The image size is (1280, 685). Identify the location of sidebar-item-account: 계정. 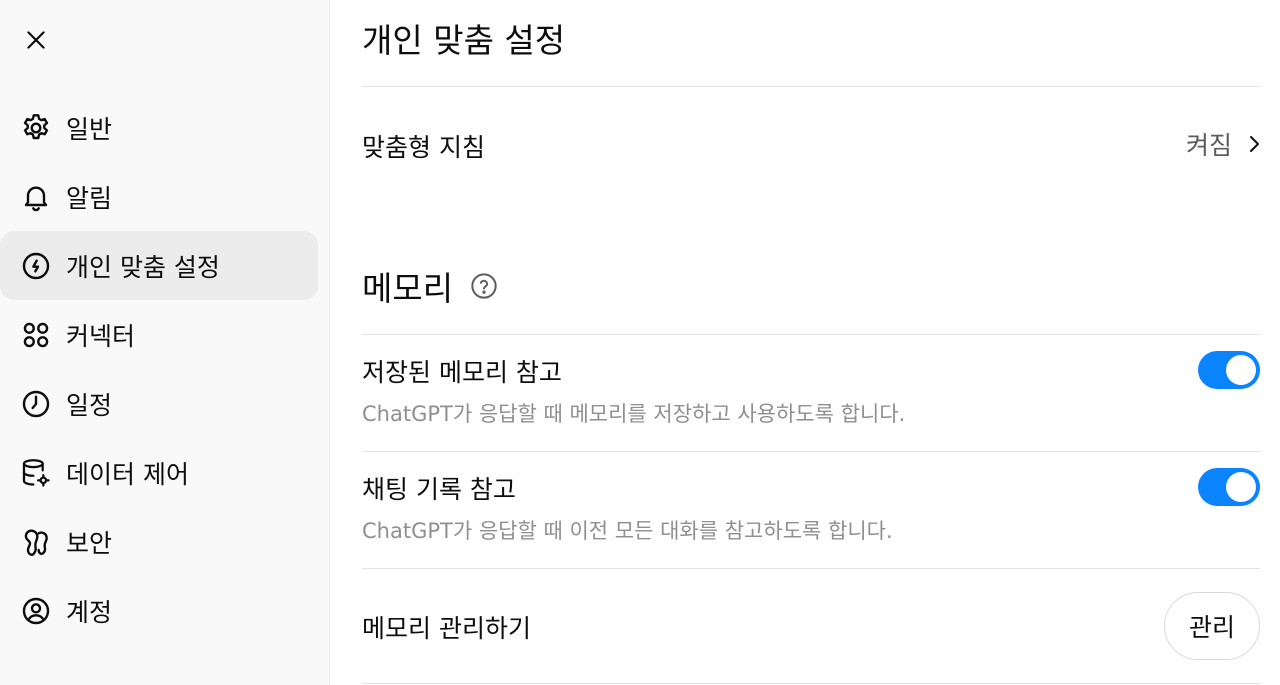
(159, 610).